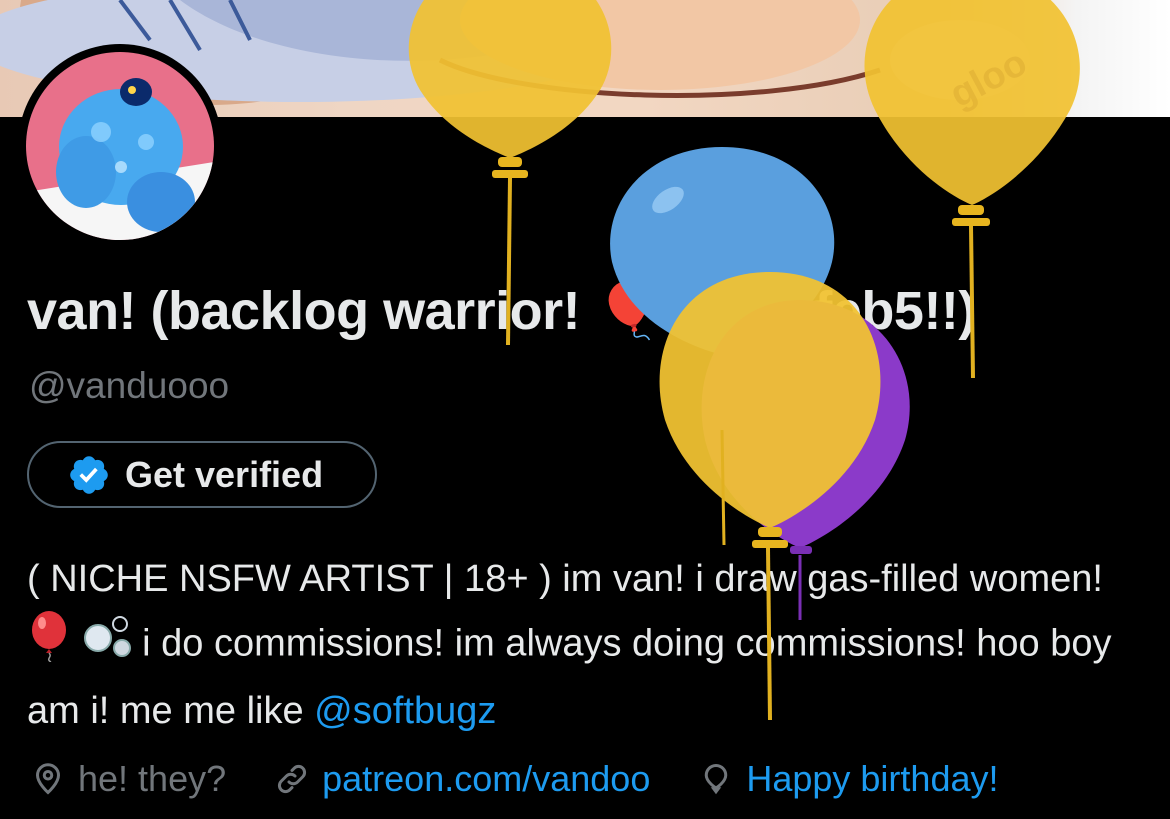  What do you see at coordinates (89, 474) in the screenshot?
I see `verified-badge-icon` at bounding box center [89, 474].